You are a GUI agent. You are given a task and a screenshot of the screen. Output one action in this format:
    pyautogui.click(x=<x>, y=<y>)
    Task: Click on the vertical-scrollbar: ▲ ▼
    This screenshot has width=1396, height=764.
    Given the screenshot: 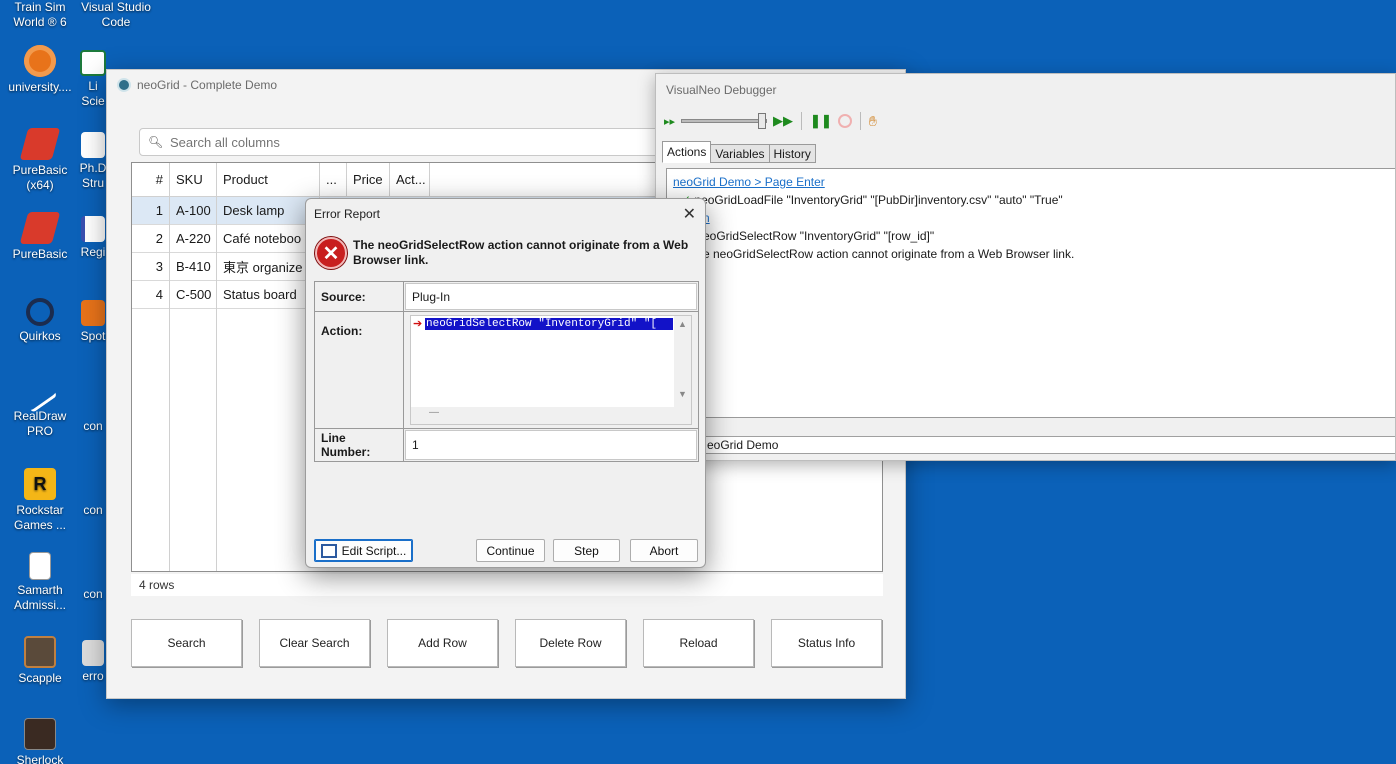 What is the action you would take?
    pyautogui.click(x=682, y=363)
    